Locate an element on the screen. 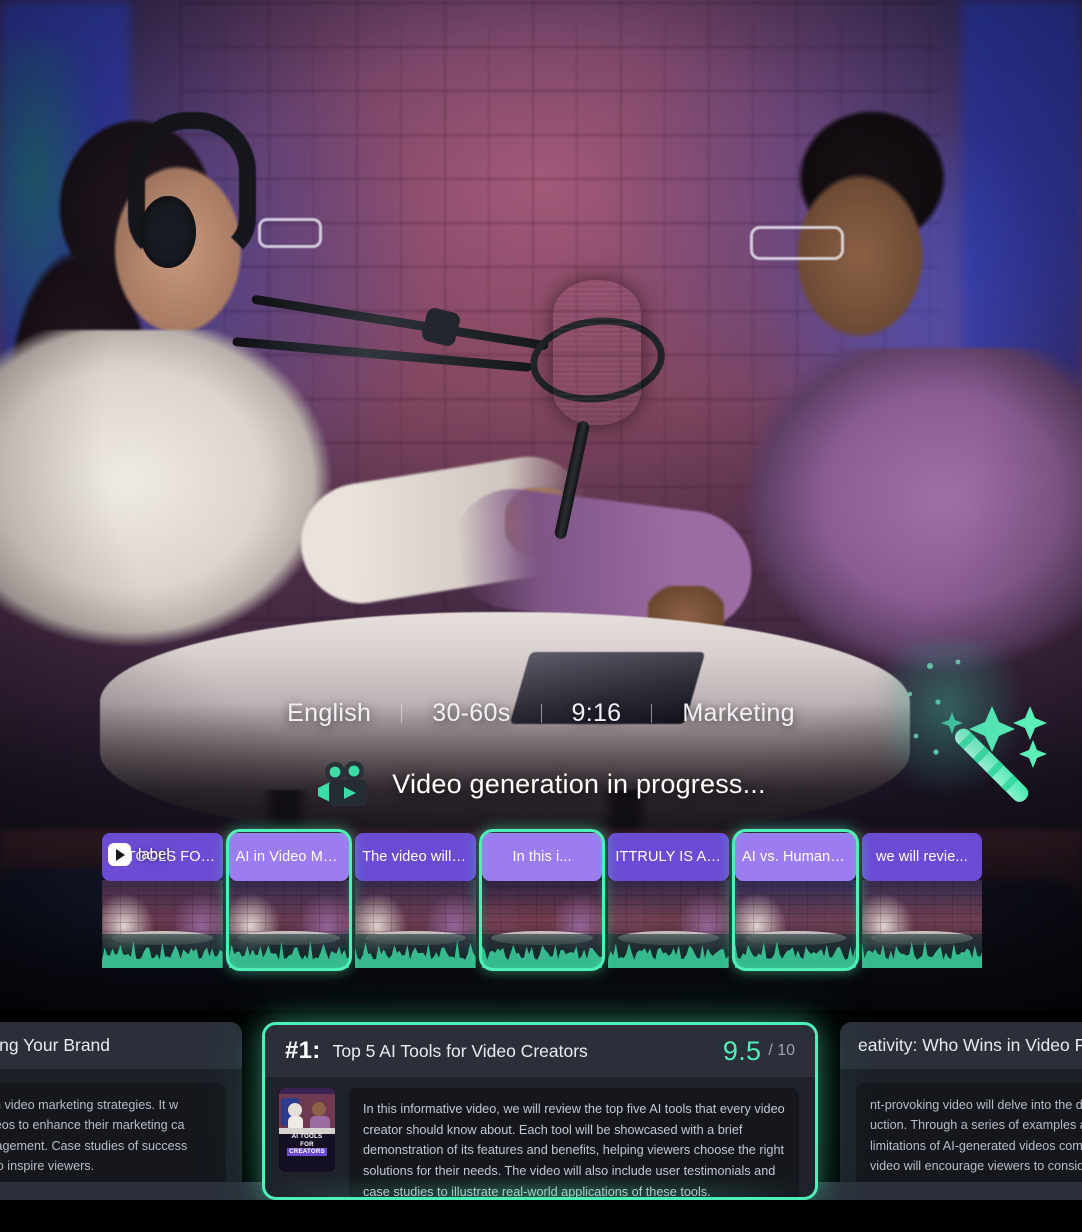  clip-label-text: label is located at coordinates (154, 854).